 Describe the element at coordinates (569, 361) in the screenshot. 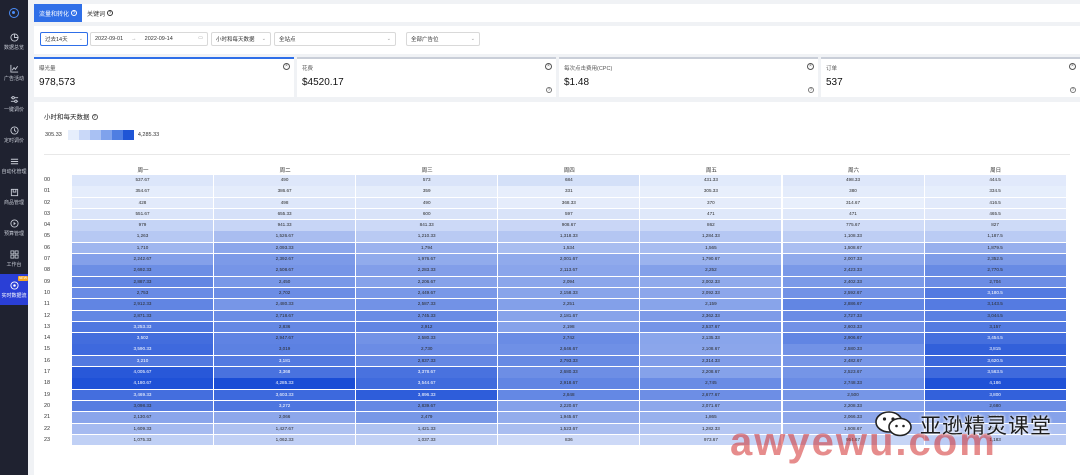

I see `heatmap-cell: 2,793.33` at that location.